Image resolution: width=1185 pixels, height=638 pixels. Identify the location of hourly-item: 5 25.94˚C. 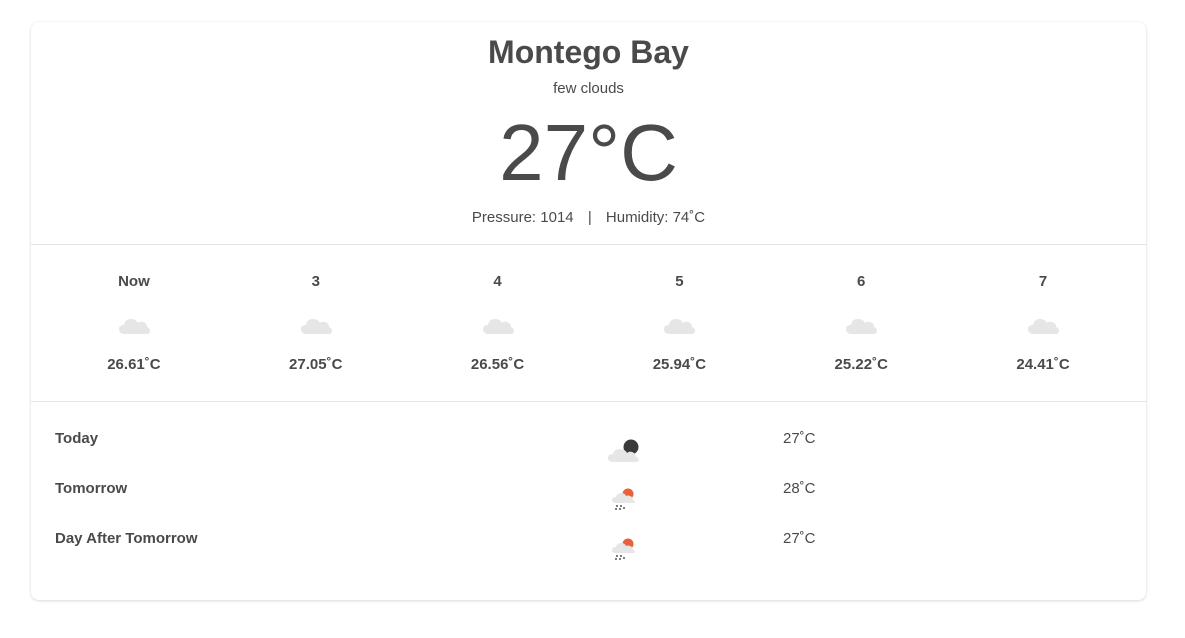
(679, 323).